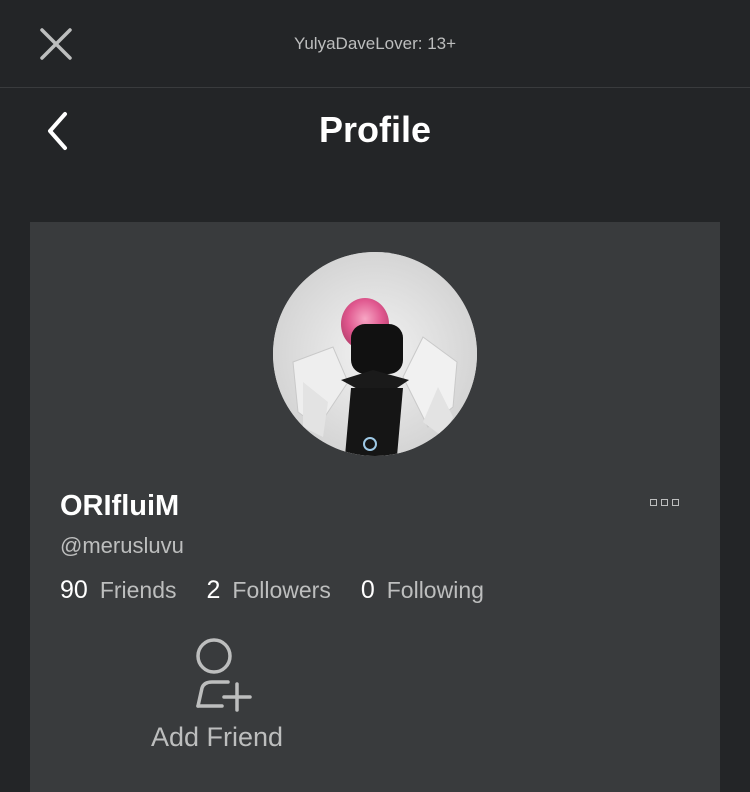 Image resolution: width=750 pixels, height=792 pixels. I want to click on add-friend-button: Add Friend, so click(217, 696).